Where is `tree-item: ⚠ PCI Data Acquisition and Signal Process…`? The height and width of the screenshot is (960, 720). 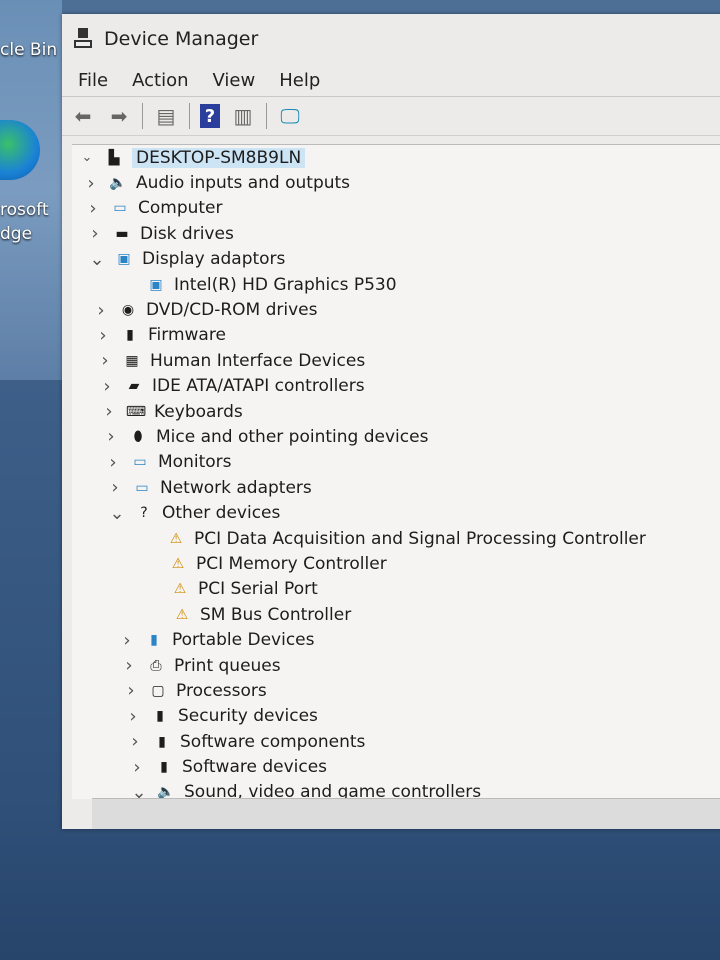
tree-item: ⚠ PCI Data Acquisition and Signal Process… is located at coordinates (396, 538).